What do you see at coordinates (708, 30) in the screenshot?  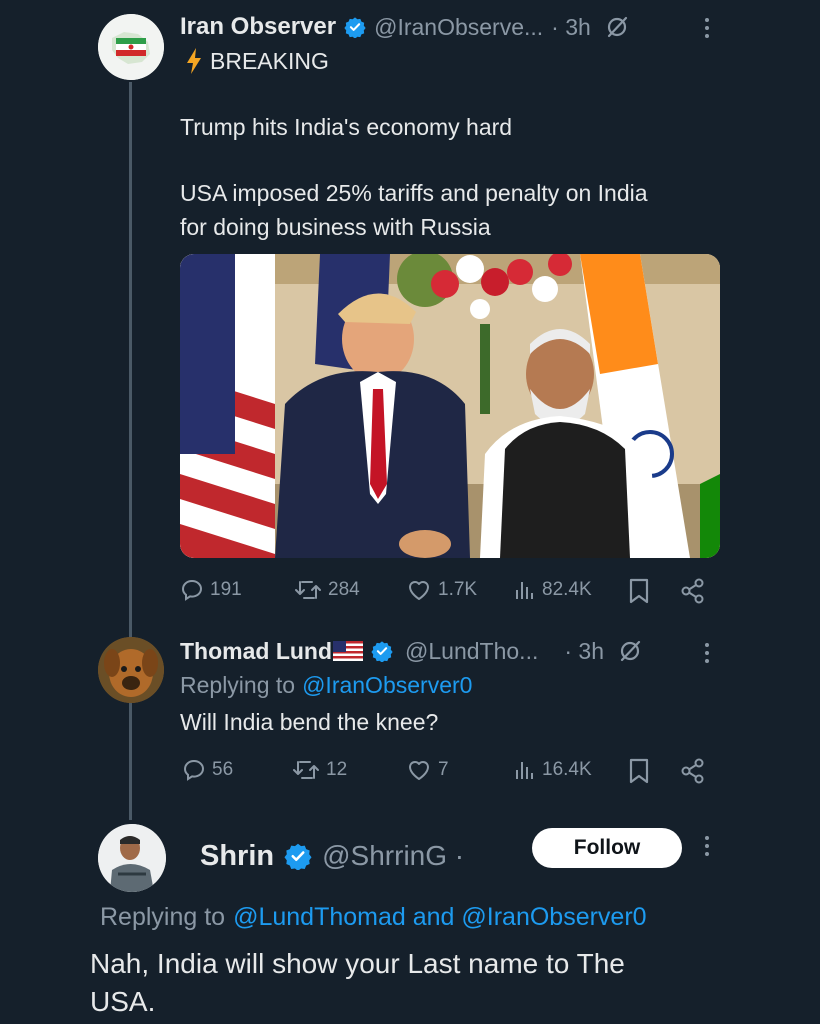 I see `tweet1-more-options-icon` at bounding box center [708, 30].